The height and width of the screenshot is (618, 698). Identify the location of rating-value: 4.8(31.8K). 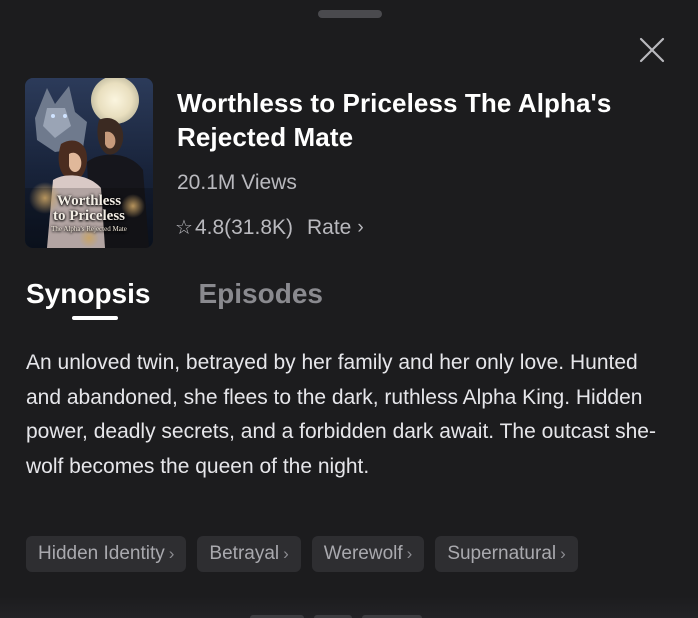
(243, 227).